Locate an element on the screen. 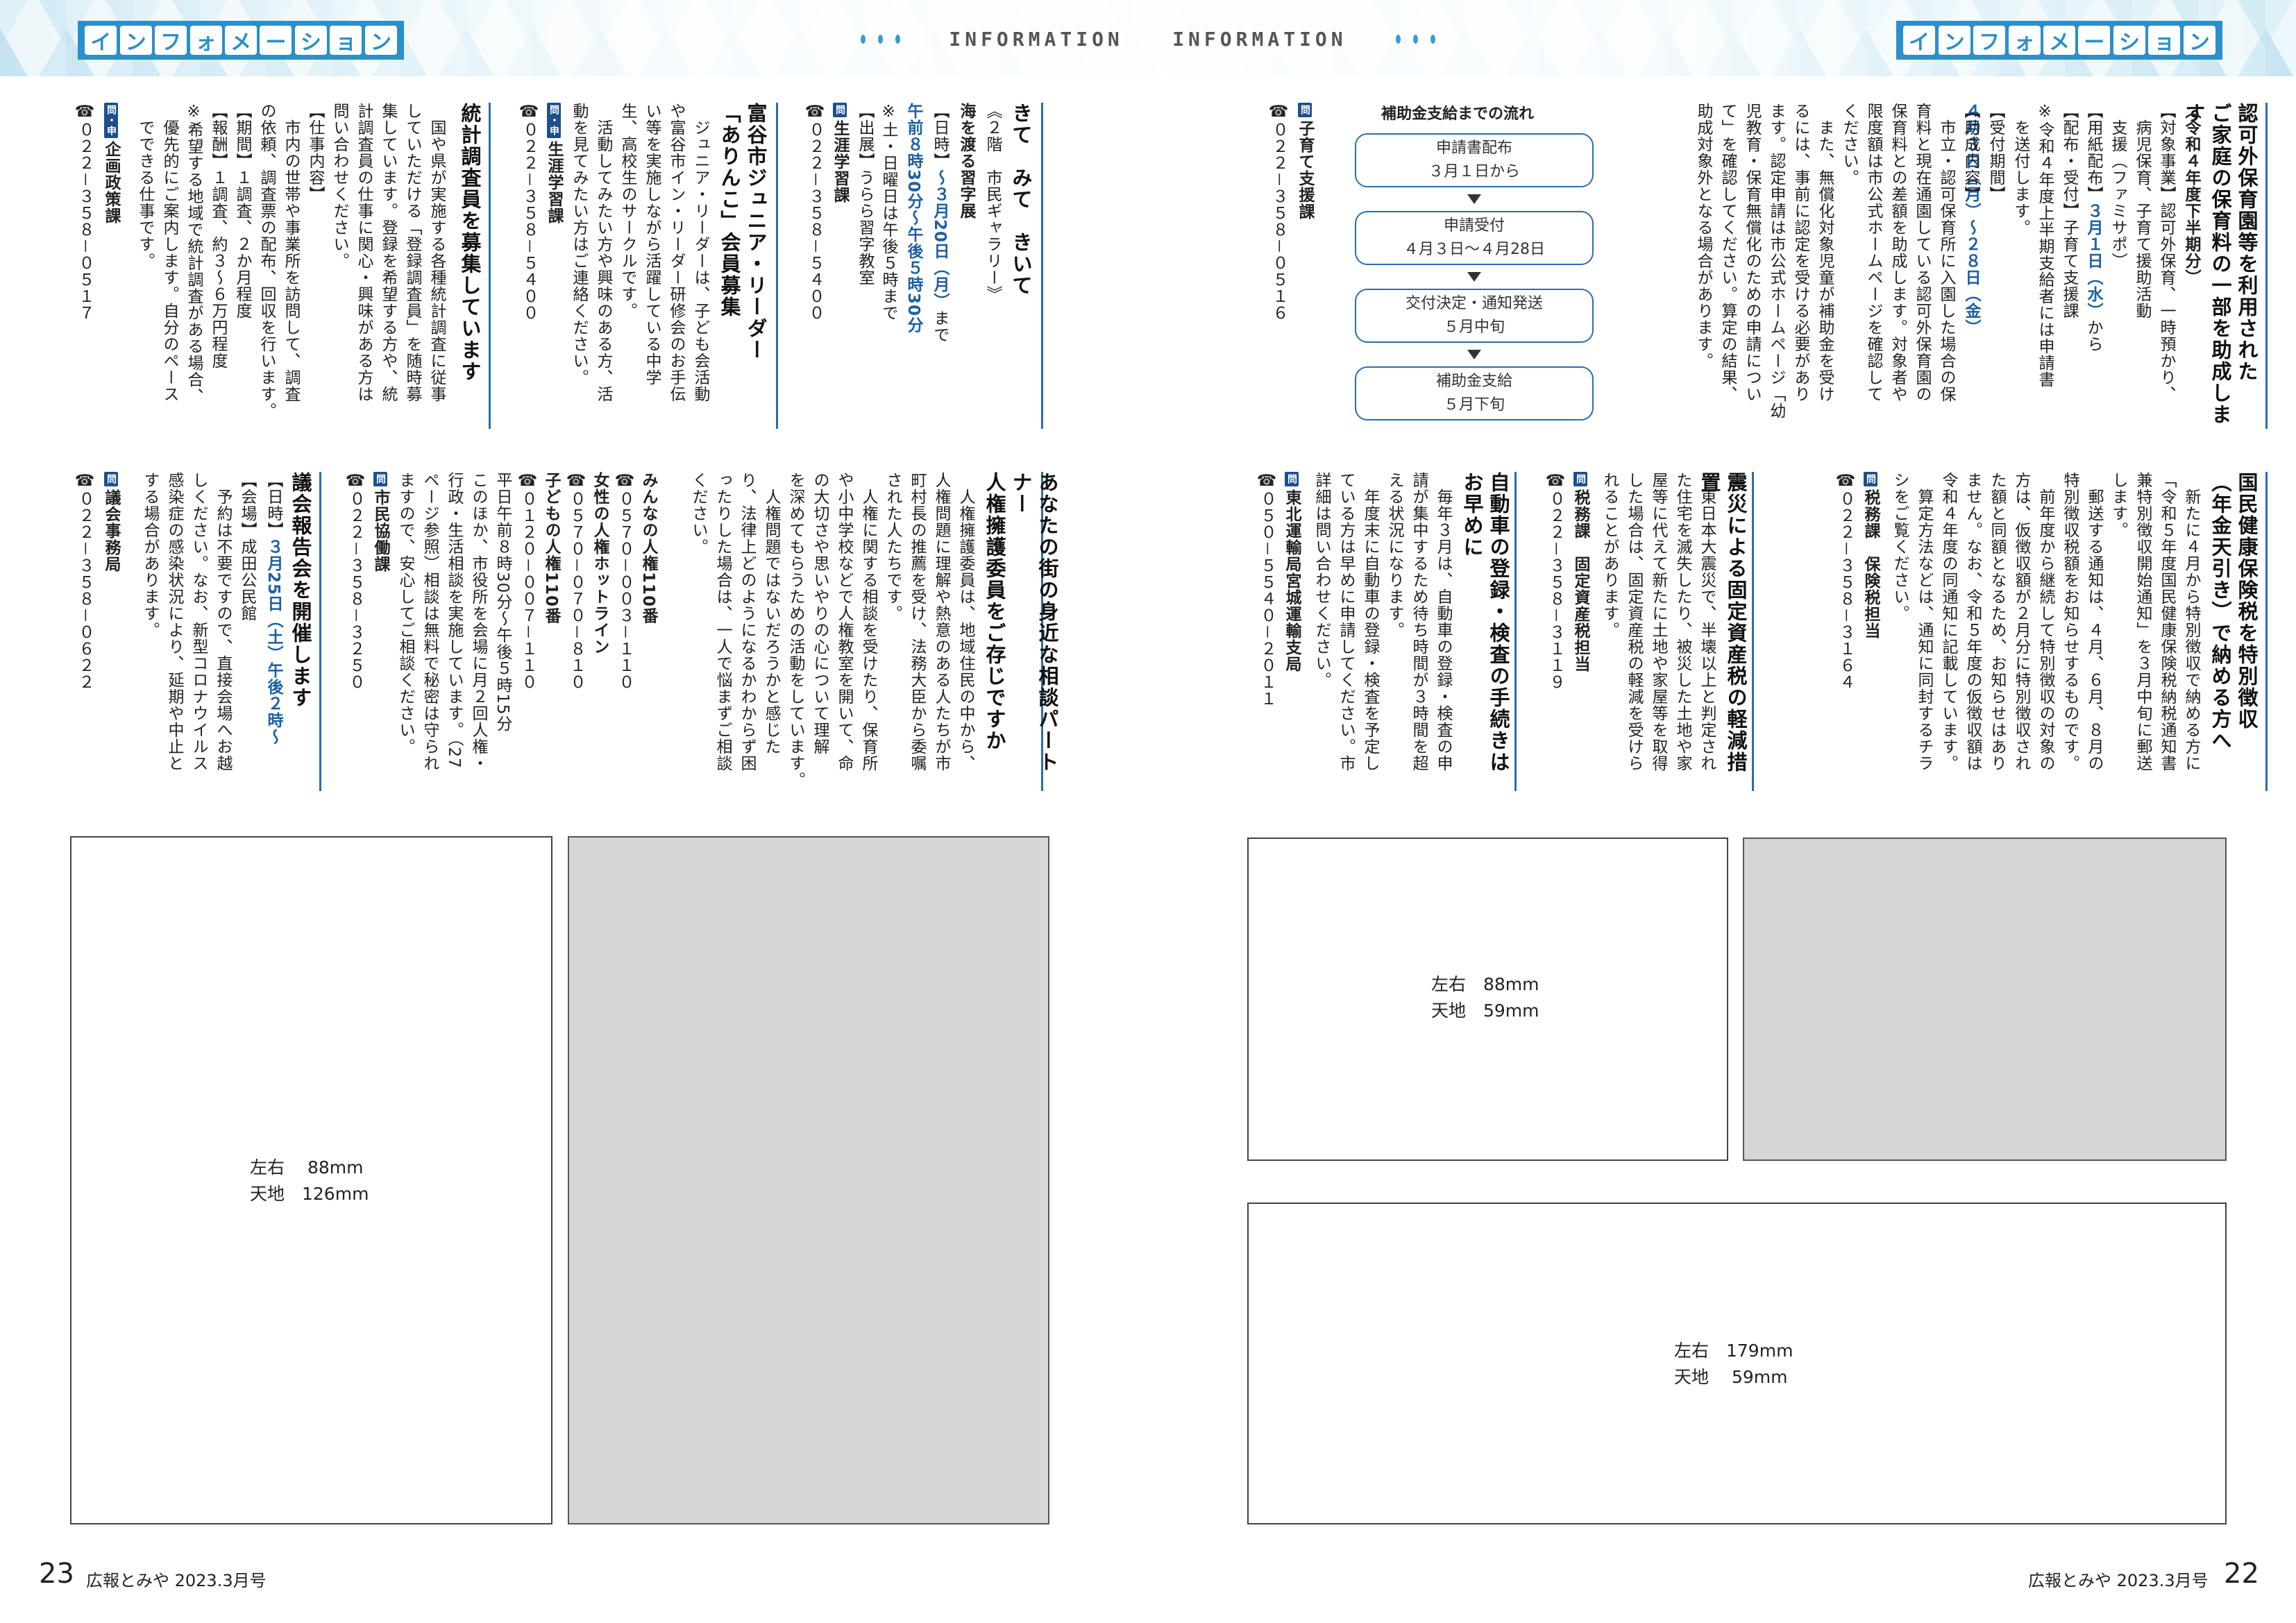  right-info-badge: イ ン フ ォ メ ー シ ョ ン is located at coordinates (2059, 40).